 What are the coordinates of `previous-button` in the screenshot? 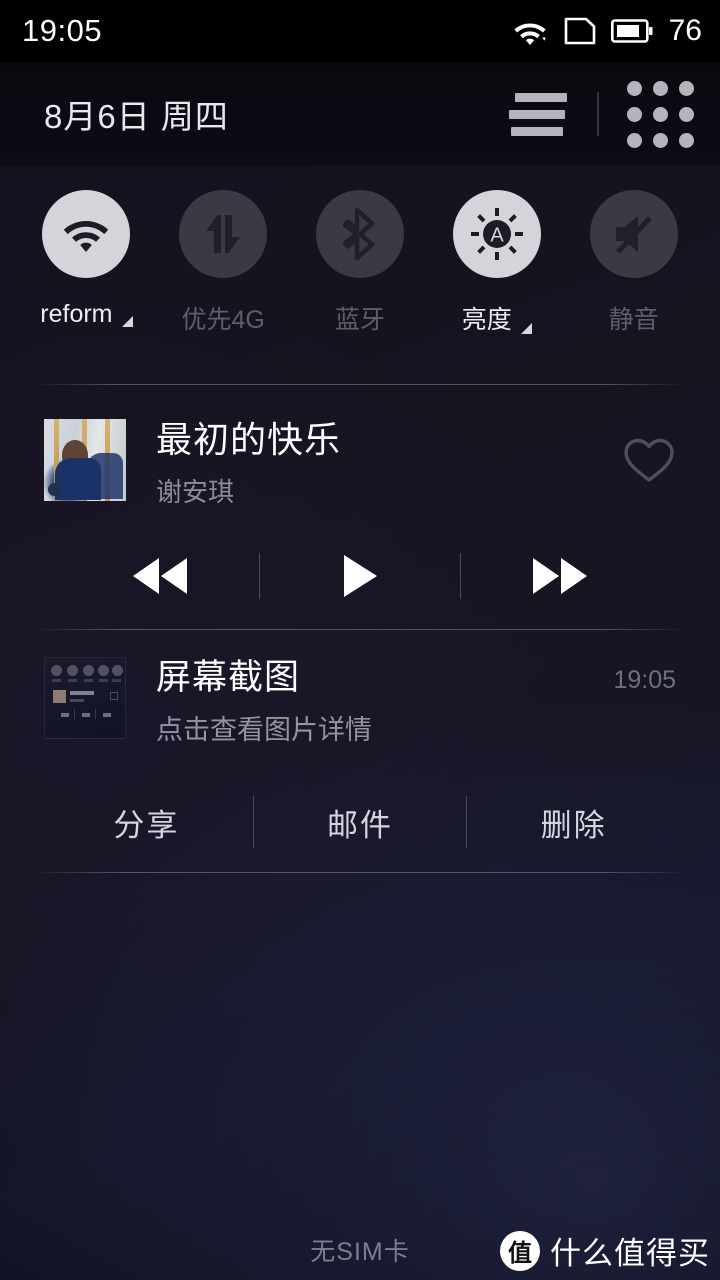 It's located at (159, 576).